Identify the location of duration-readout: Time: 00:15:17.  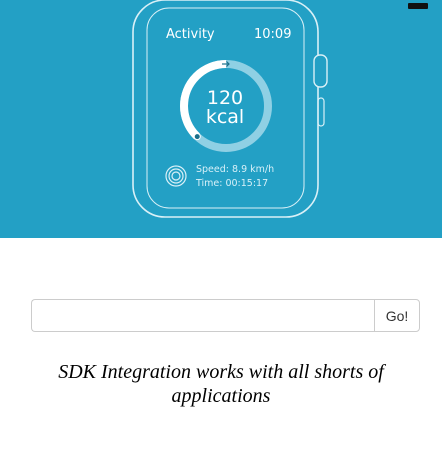
(232, 183).